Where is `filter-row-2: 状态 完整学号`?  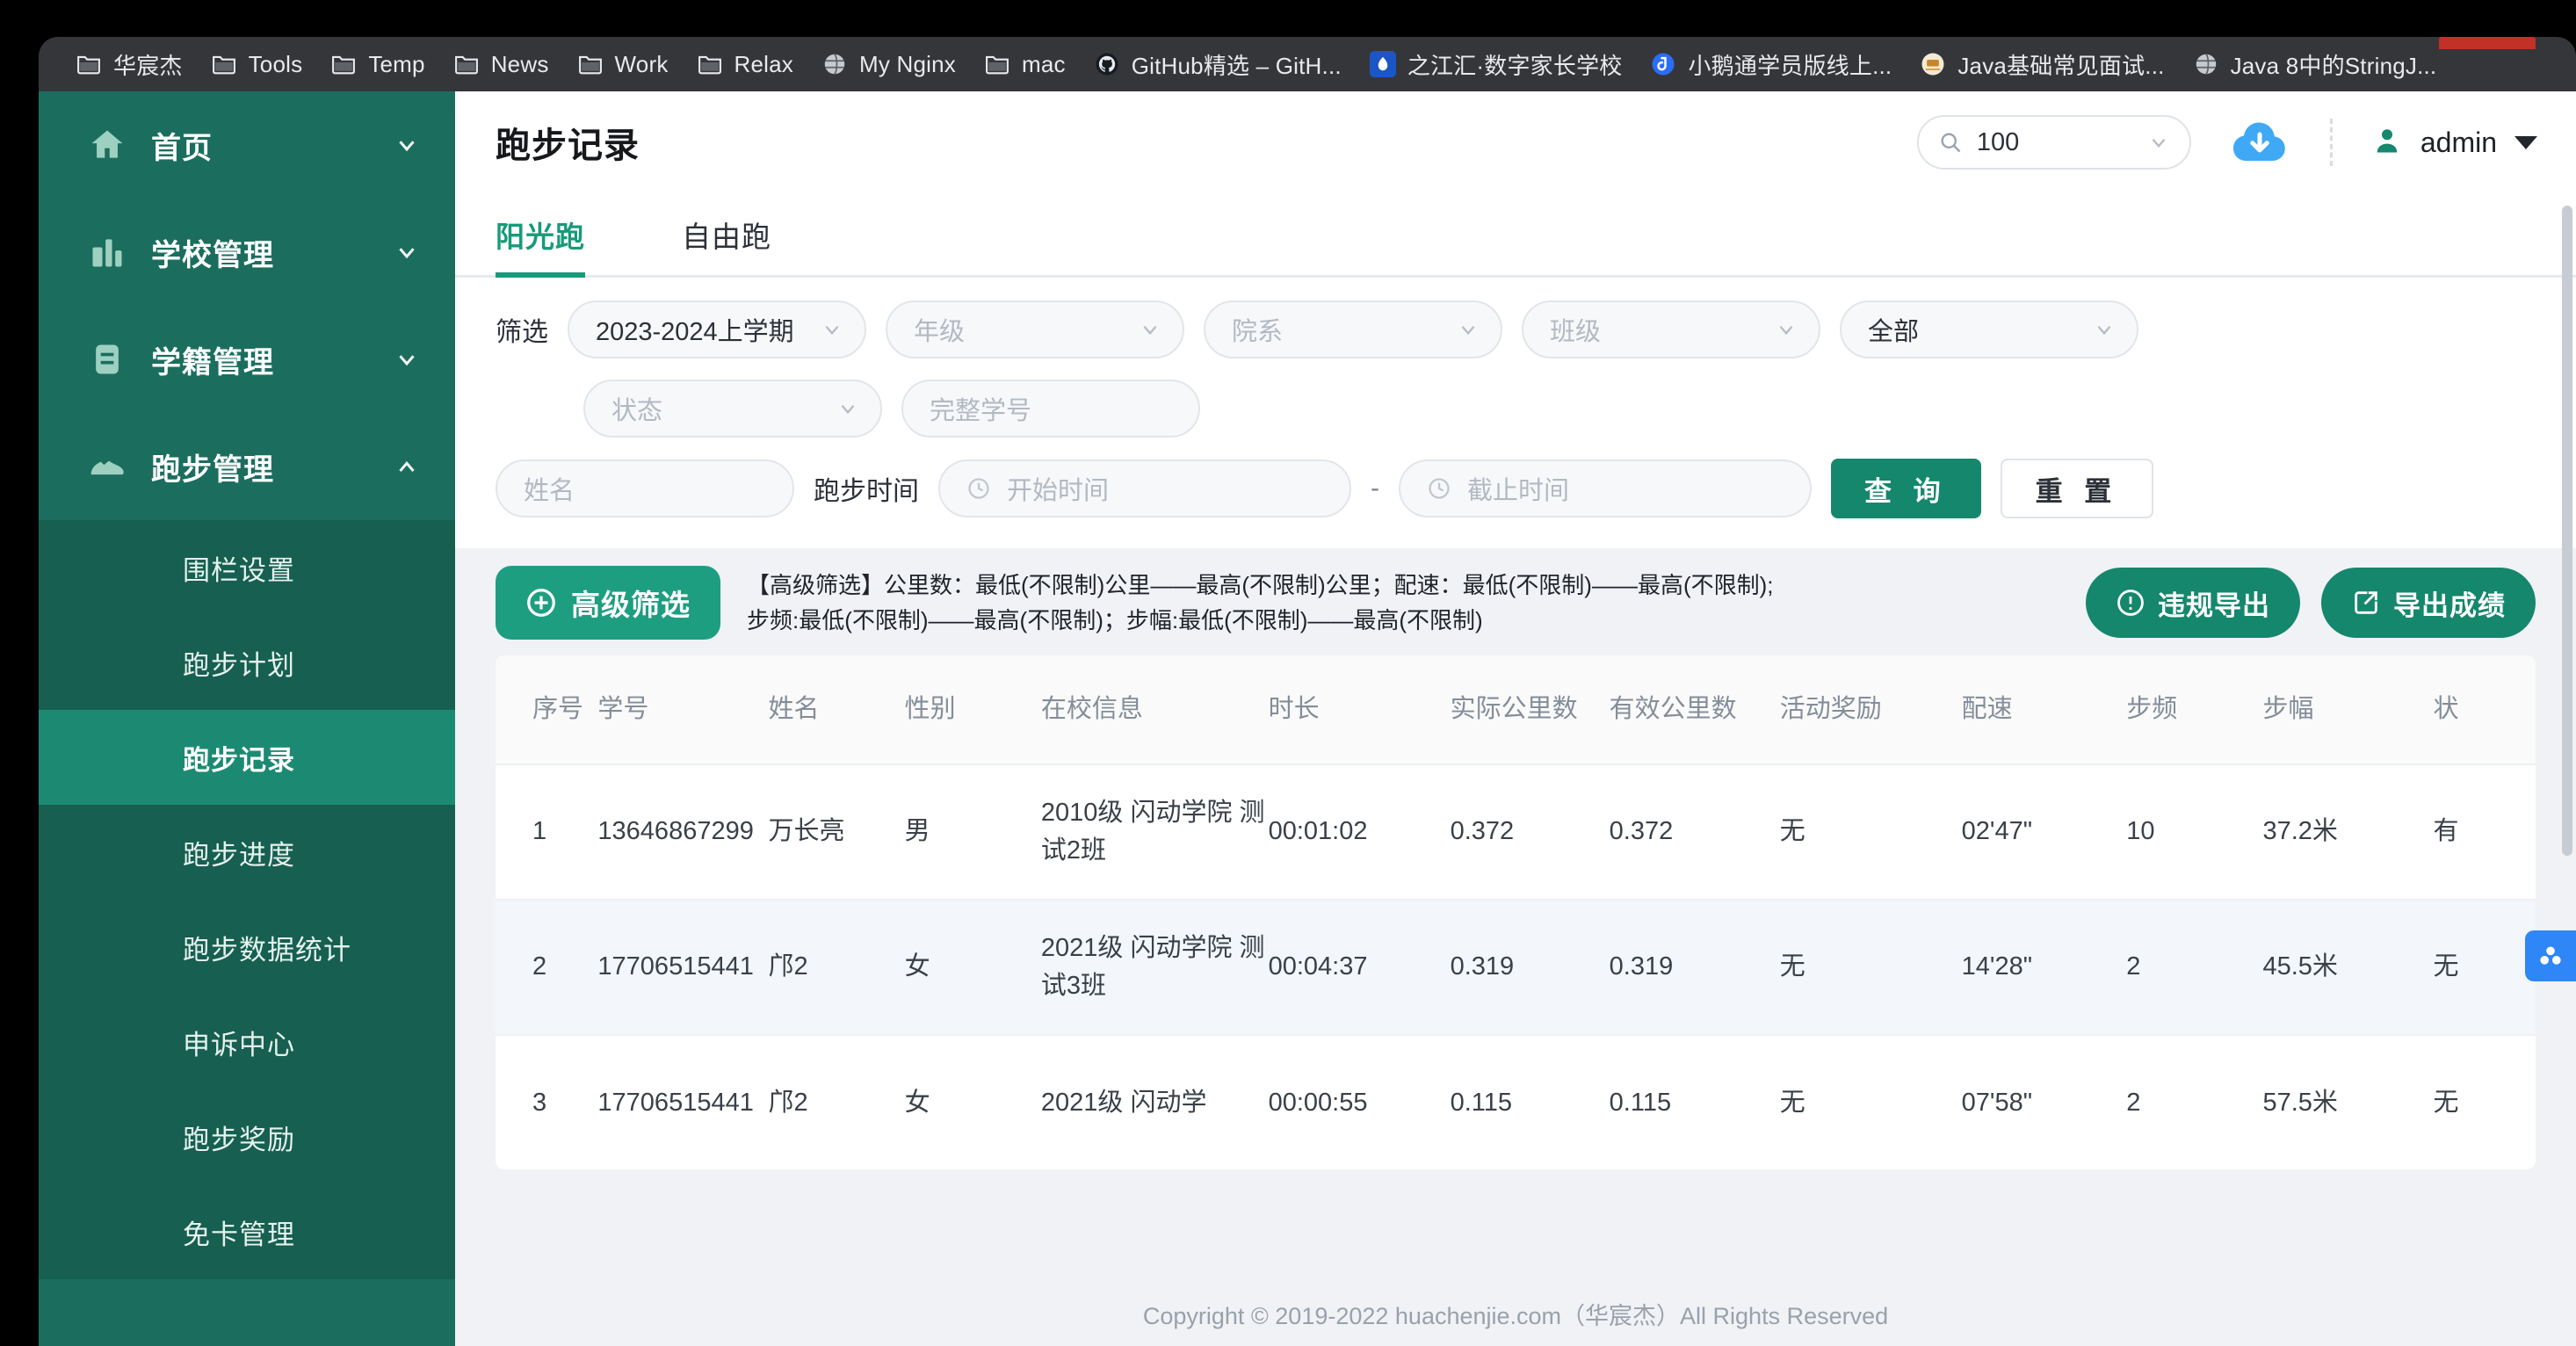 filter-row-2: 状态 完整学号 is located at coordinates (1559, 409).